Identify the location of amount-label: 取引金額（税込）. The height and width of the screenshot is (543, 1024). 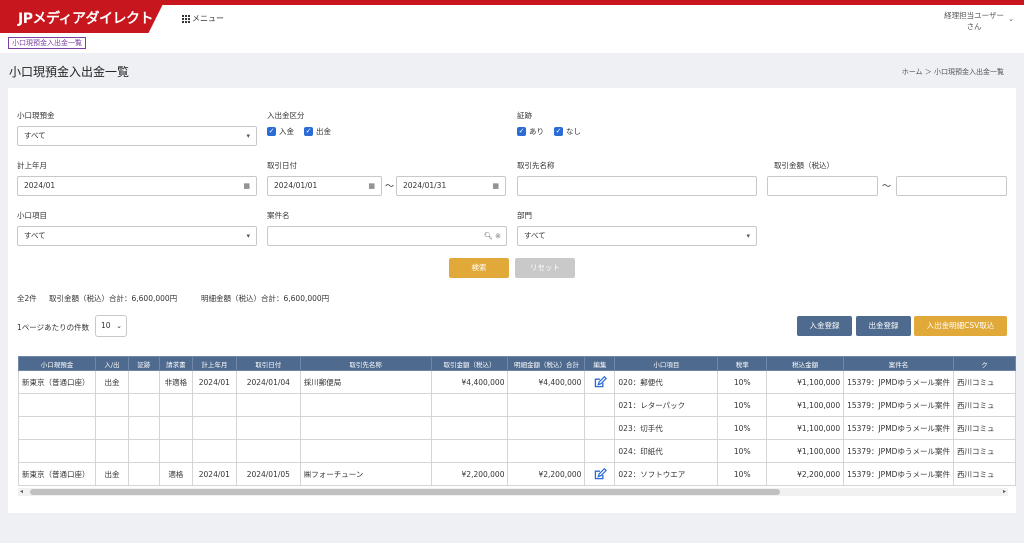
(804, 165).